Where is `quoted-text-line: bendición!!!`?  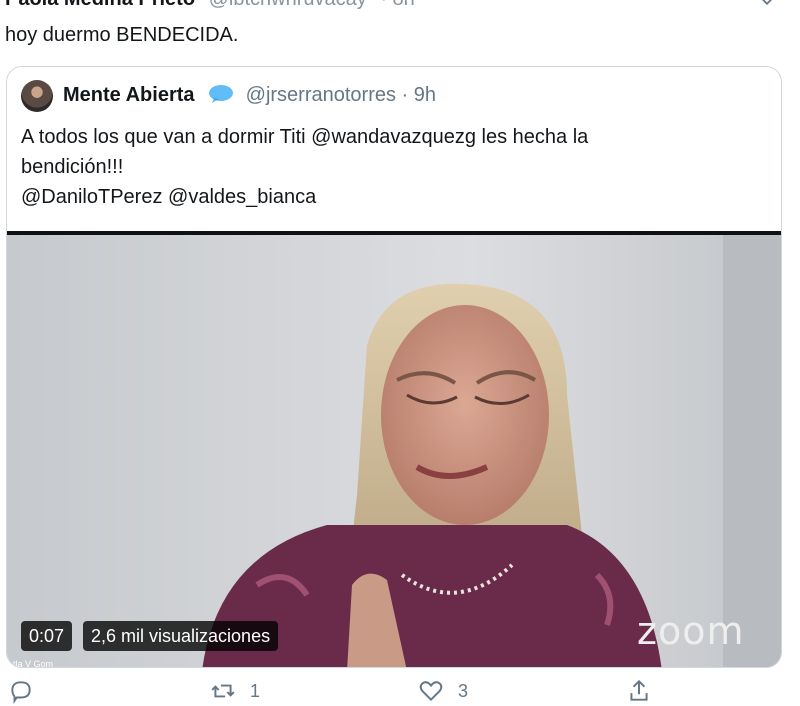 quoted-text-line: bendición!!! is located at coordinates (72, 167).